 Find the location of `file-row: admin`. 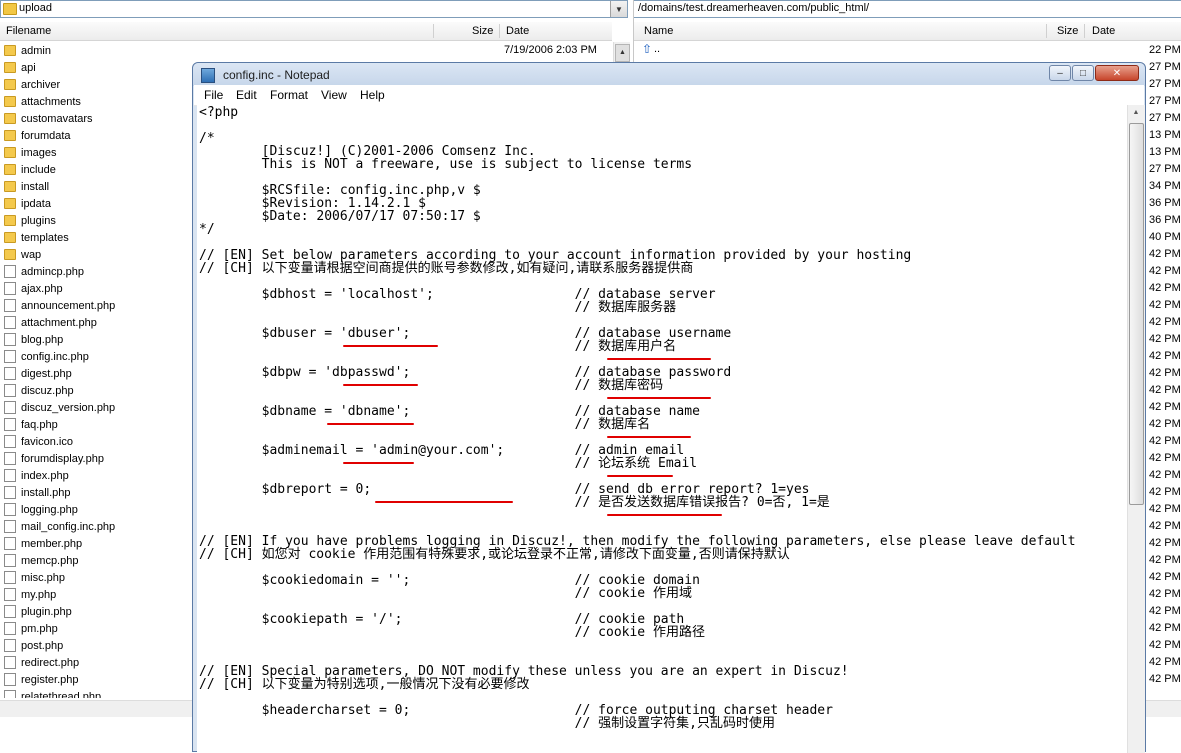

file-row: admin is located at coordinates (96, 50).